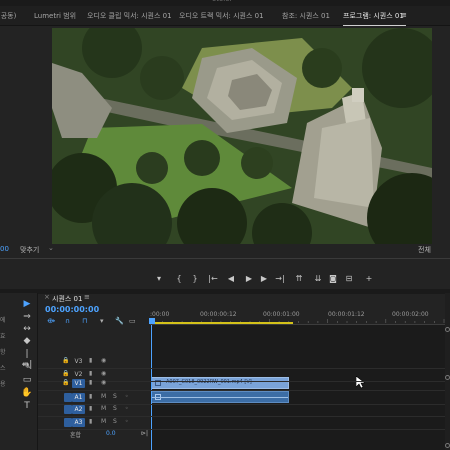  Describe the element at coordinates (27, 341) in the screenshot. I see `razor-tool-icon: ◆` at that location.